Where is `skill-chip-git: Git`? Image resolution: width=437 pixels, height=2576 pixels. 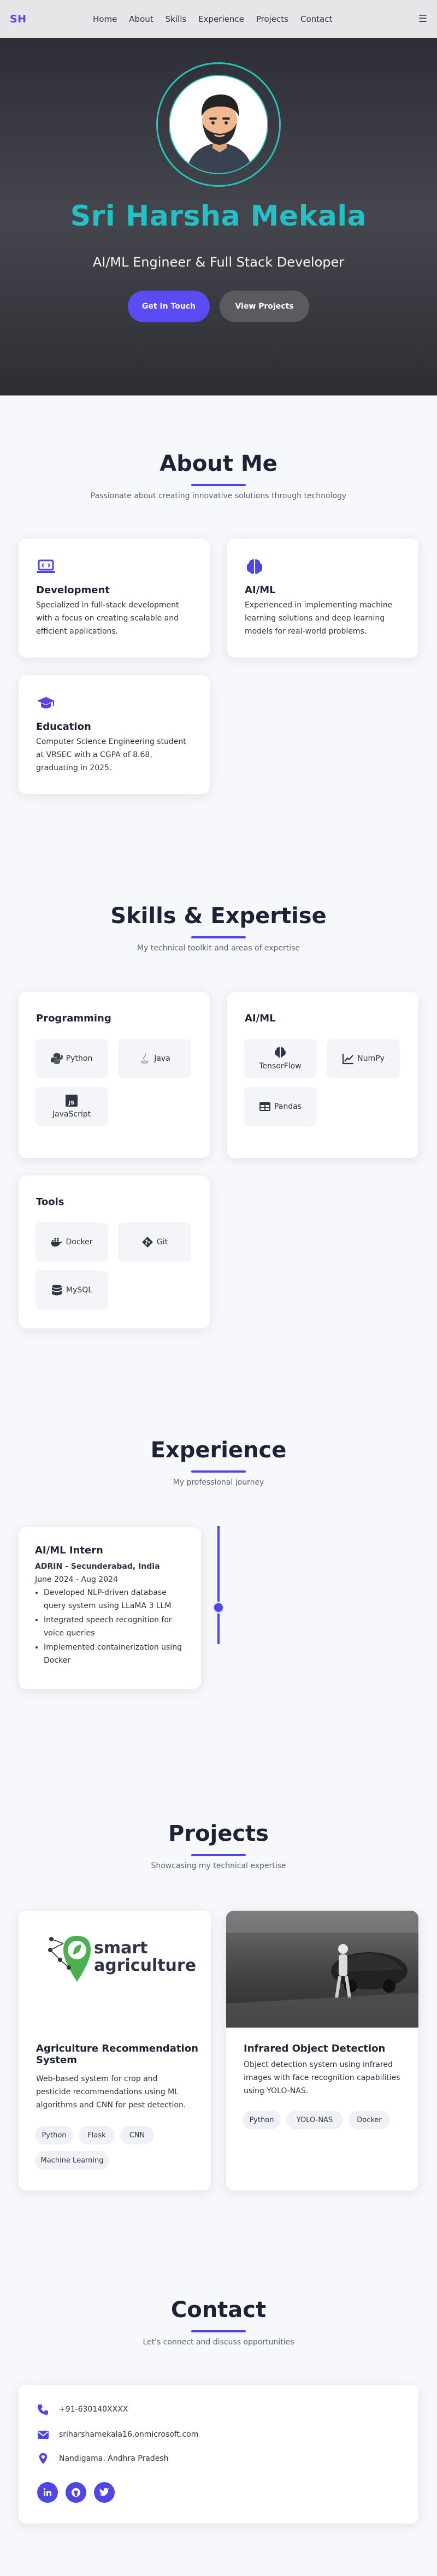
skill-chip-git: Git is located at coordinates (155, 1242).